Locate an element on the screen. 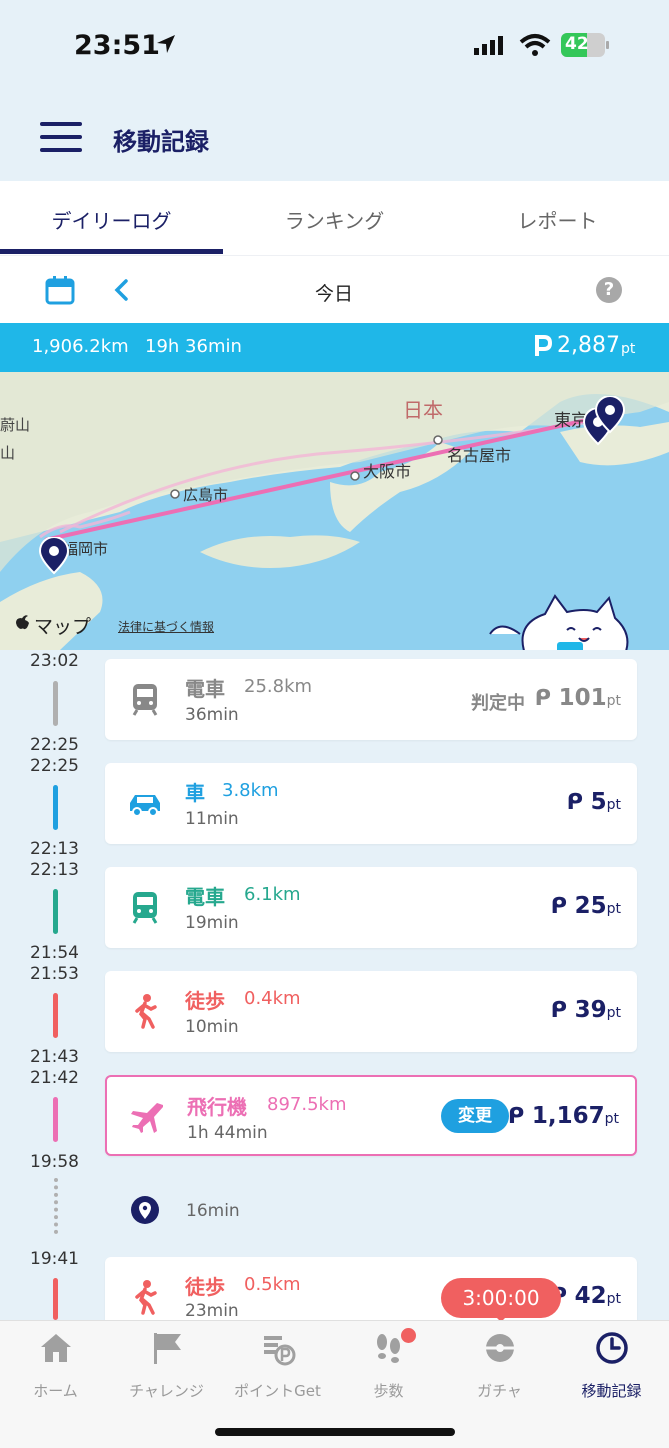 The height and width of the screenshot is (1448, 669). total-duration: 19h 36min is located at coordinates (193, 346).